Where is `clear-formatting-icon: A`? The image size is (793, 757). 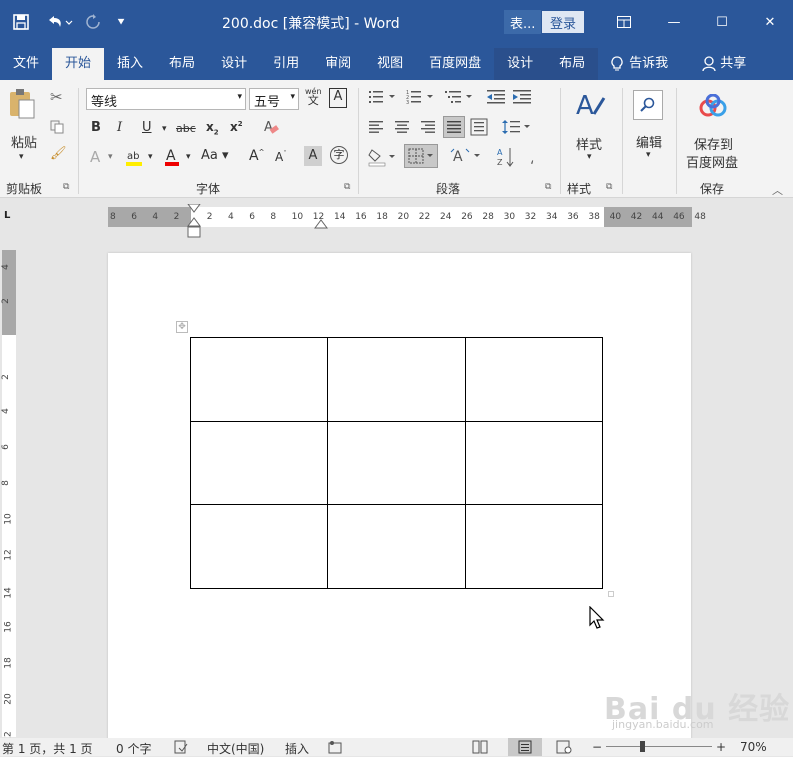
clear-formatting-icon: A is located at coordinates (271, 128).